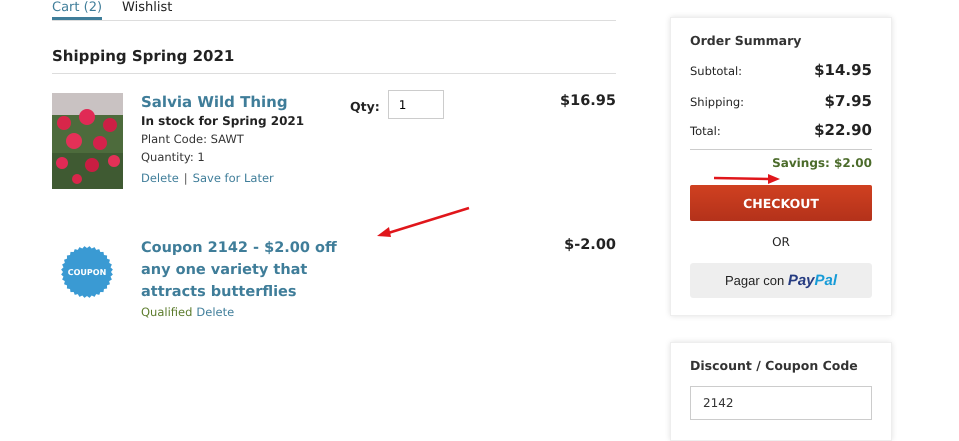  I want to click on summary-label: Total:, so click(705, 131).